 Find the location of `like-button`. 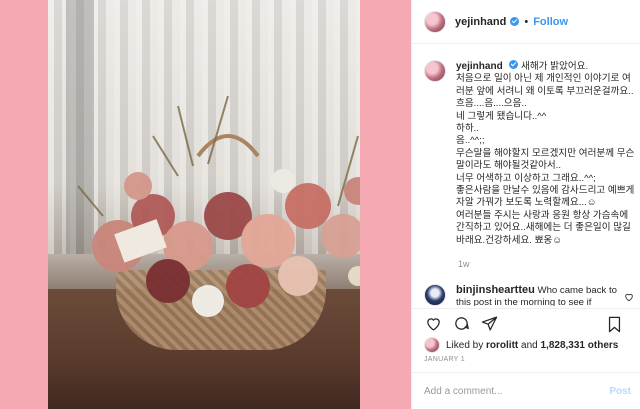

like-button is located at coordinates (433, 324).